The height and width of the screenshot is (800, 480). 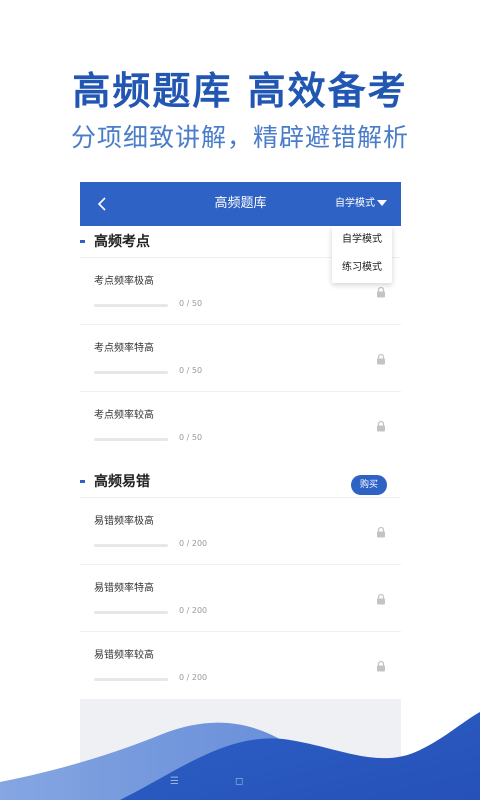 I want to click on promo-subtitle: 分项细致讲解，精辟避错解析, so click(x=239, y=137).